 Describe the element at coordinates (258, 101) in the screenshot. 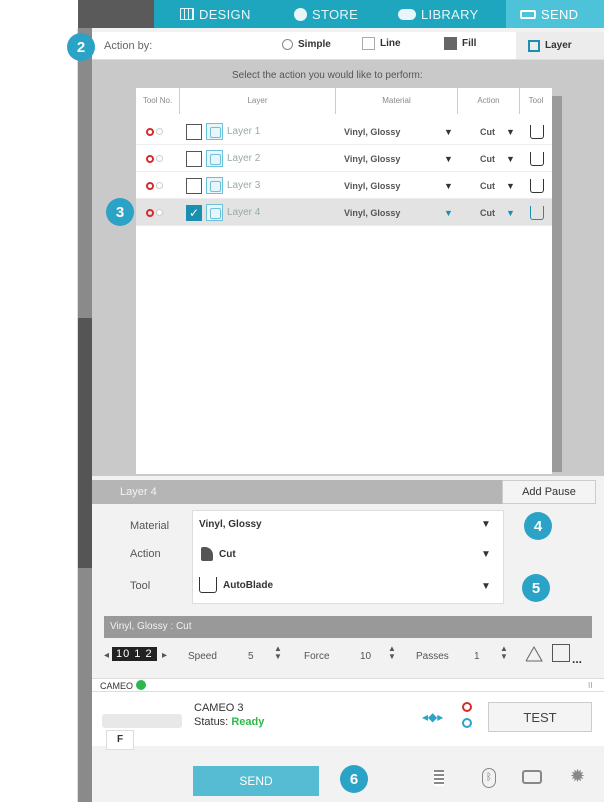

I see `header-layer: Layer` at that location.